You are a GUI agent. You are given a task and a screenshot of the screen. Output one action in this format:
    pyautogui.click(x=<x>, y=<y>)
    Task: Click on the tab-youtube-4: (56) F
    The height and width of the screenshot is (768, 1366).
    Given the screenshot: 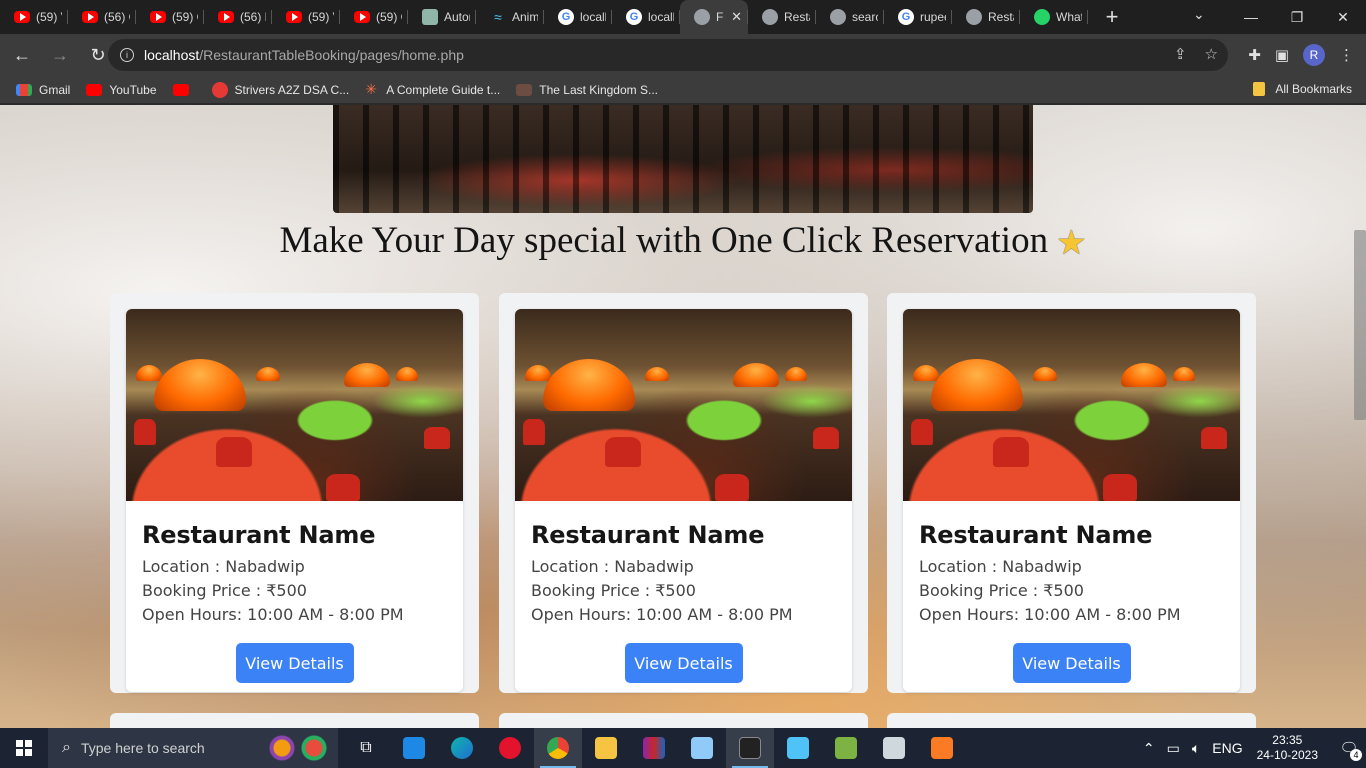 What is the action you would take?
    pyautogui.click(x=238, y=17)
    